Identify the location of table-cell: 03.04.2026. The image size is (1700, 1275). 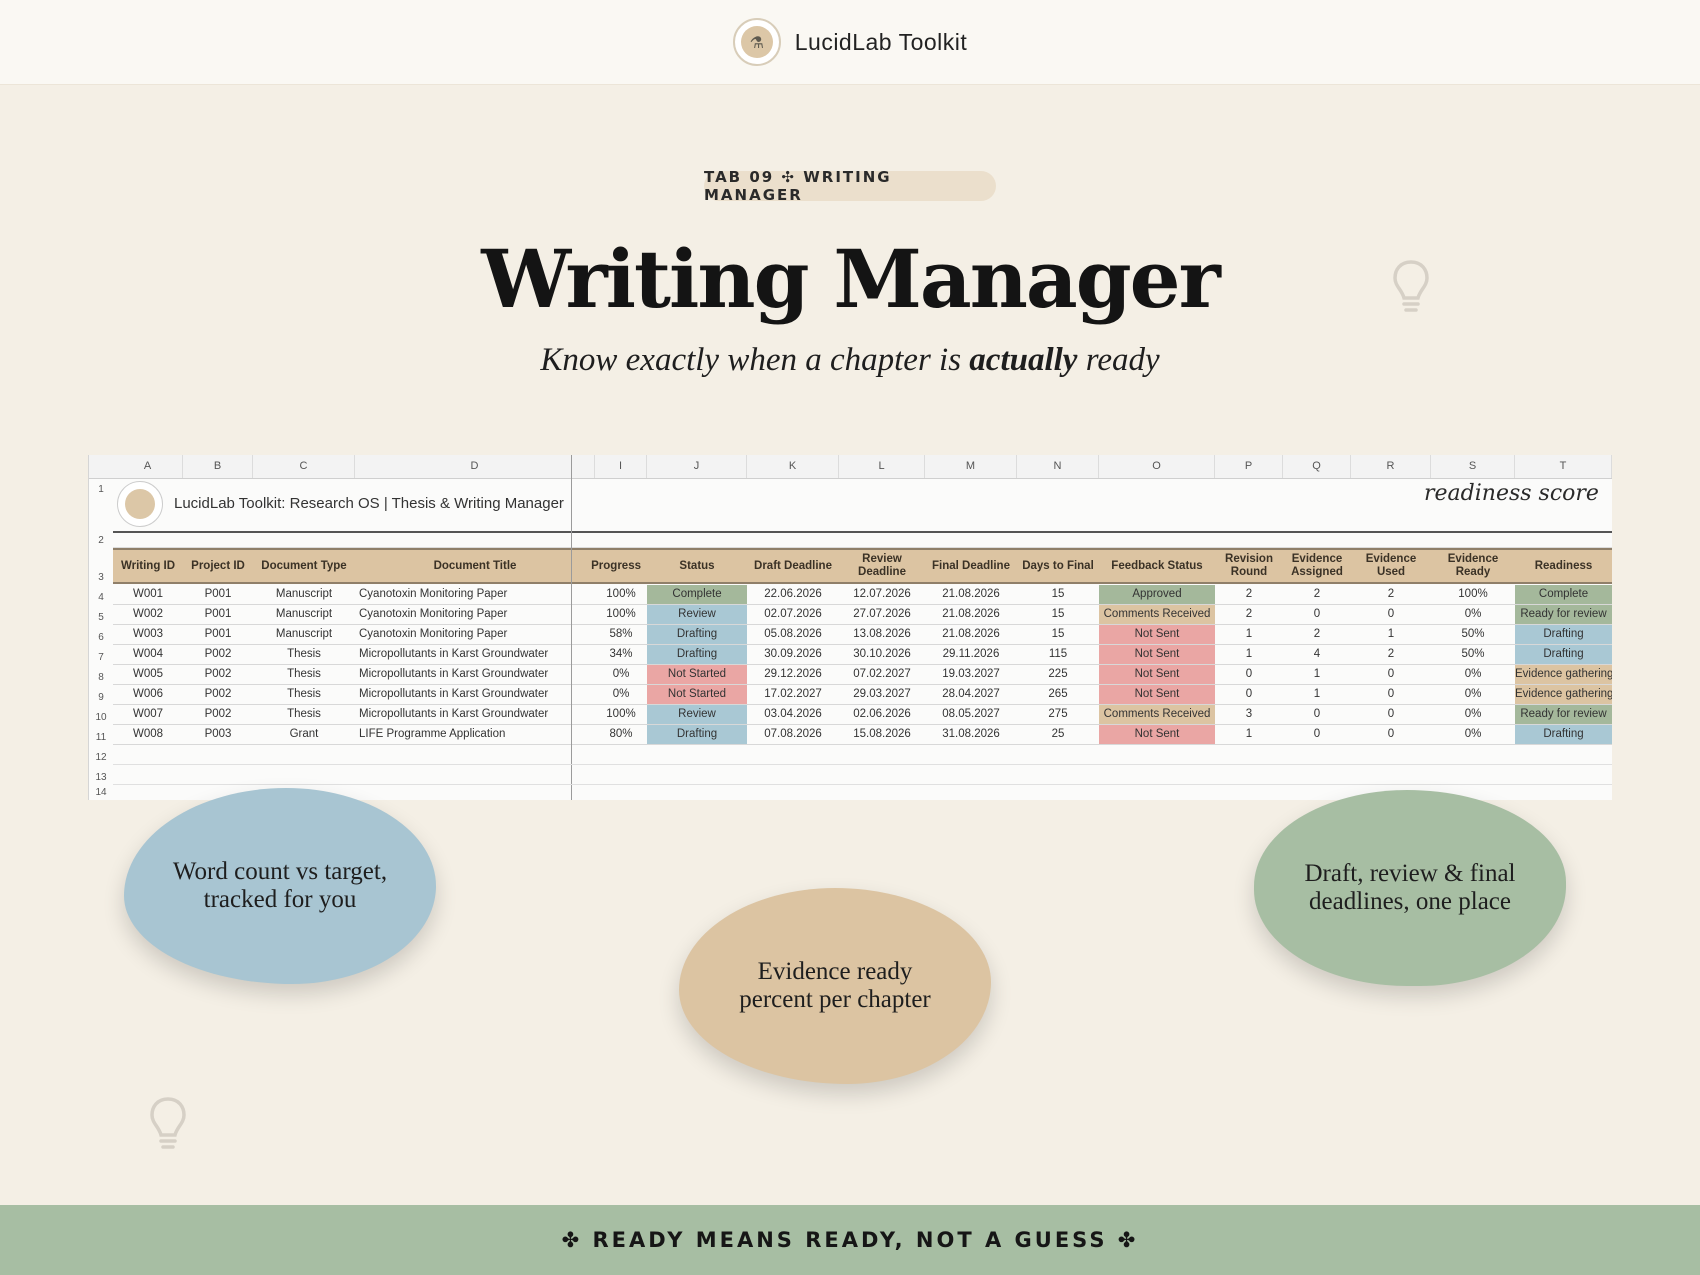
(793, 714).